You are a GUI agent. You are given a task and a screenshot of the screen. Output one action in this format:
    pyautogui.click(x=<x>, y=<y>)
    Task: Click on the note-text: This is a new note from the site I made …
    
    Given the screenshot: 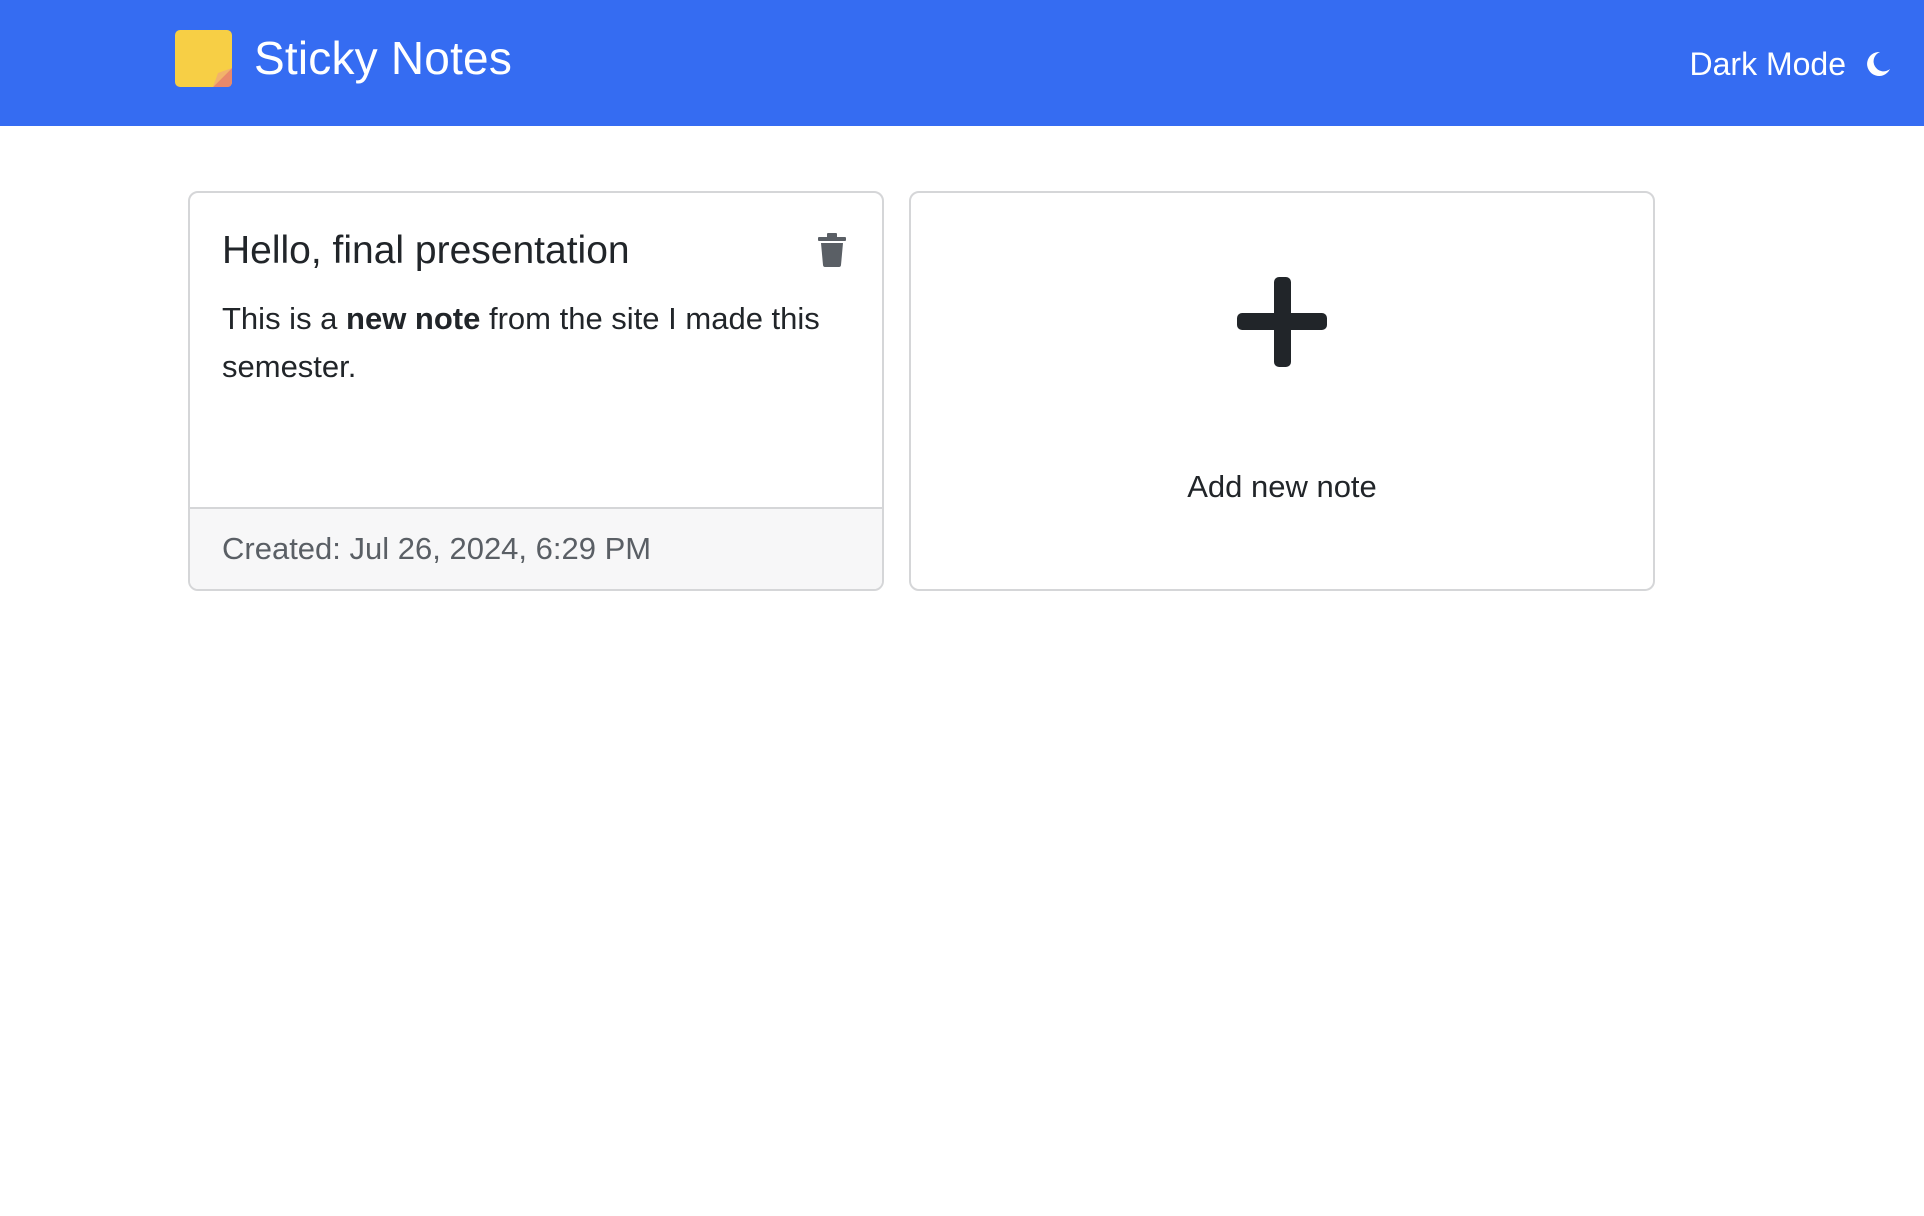 What is the action you would take?
    pyautogui.click(x=536, y=343)
    